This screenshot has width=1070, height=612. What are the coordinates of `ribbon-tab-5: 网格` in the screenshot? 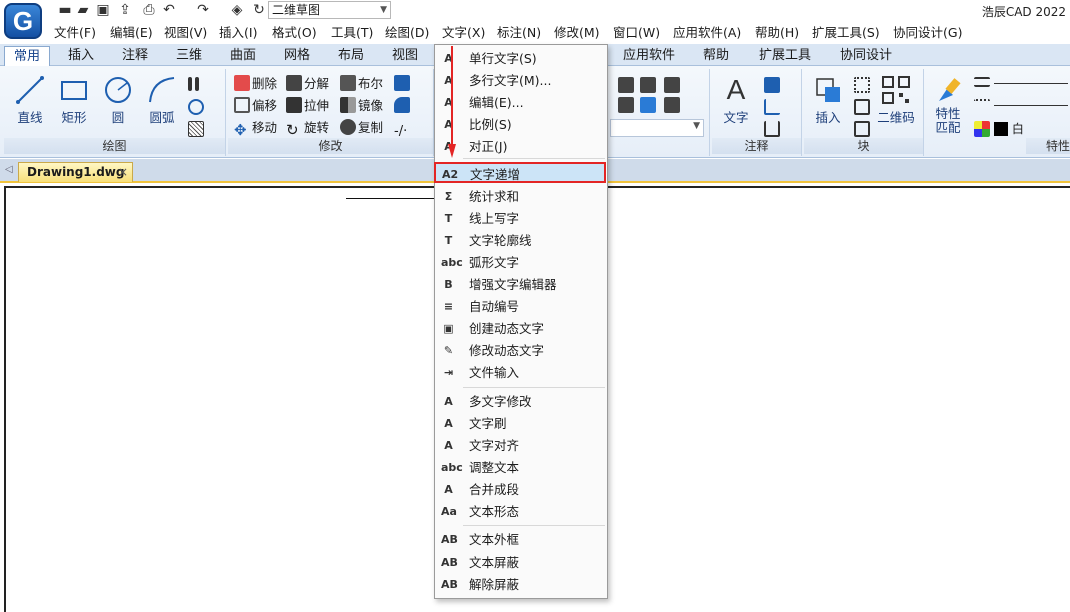 It's located at (297, 56).